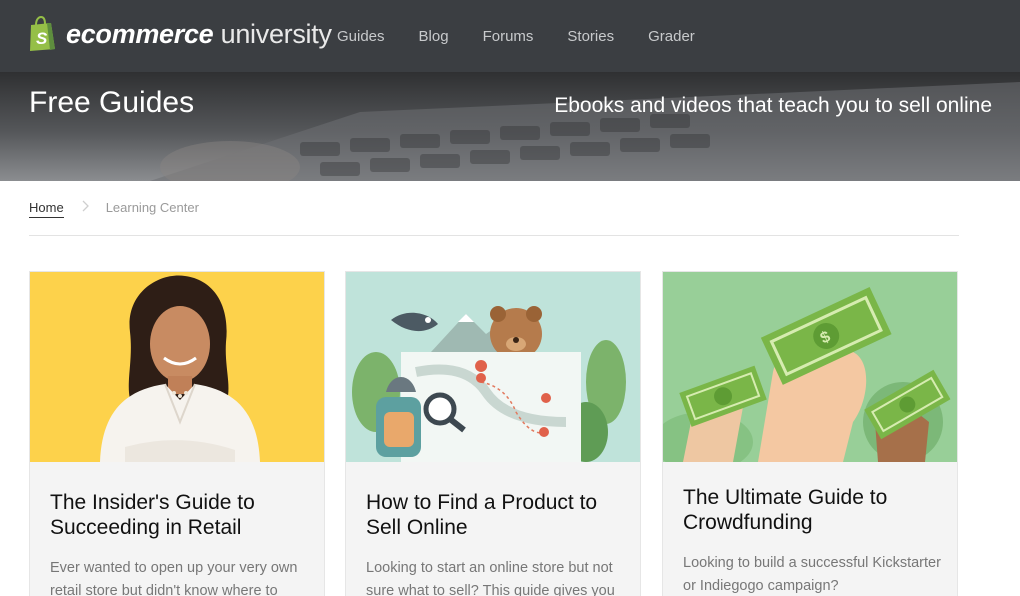  I want to click on nav-grader: Grader, so click(671, 36).